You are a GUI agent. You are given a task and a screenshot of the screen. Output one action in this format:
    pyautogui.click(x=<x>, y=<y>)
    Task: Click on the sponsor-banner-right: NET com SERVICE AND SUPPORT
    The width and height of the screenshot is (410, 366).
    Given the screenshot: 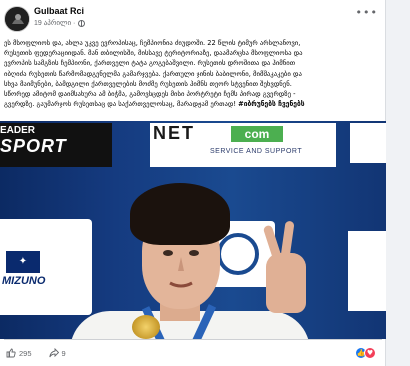 What is the action you would take?
    pyautogui.click(x=243, y=145)
    